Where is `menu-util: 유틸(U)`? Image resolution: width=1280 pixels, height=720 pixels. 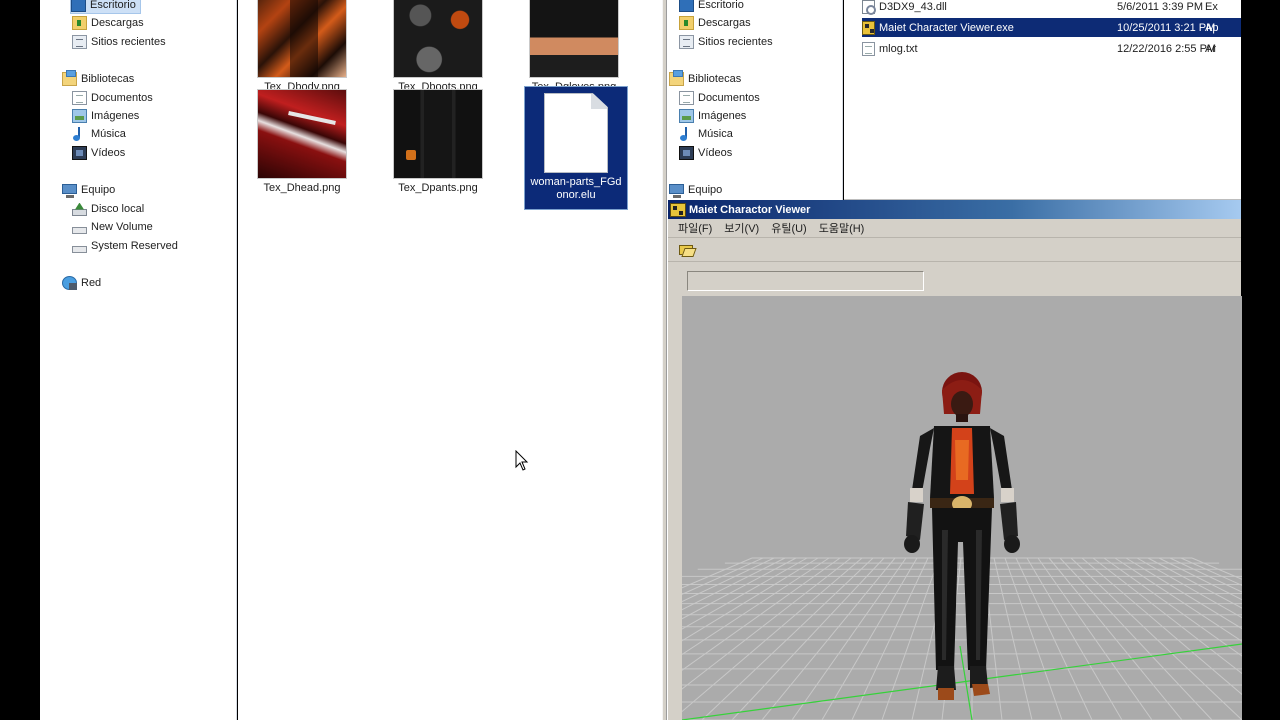
menu-util: 유틸(U) is located at coordinates (789, 228).